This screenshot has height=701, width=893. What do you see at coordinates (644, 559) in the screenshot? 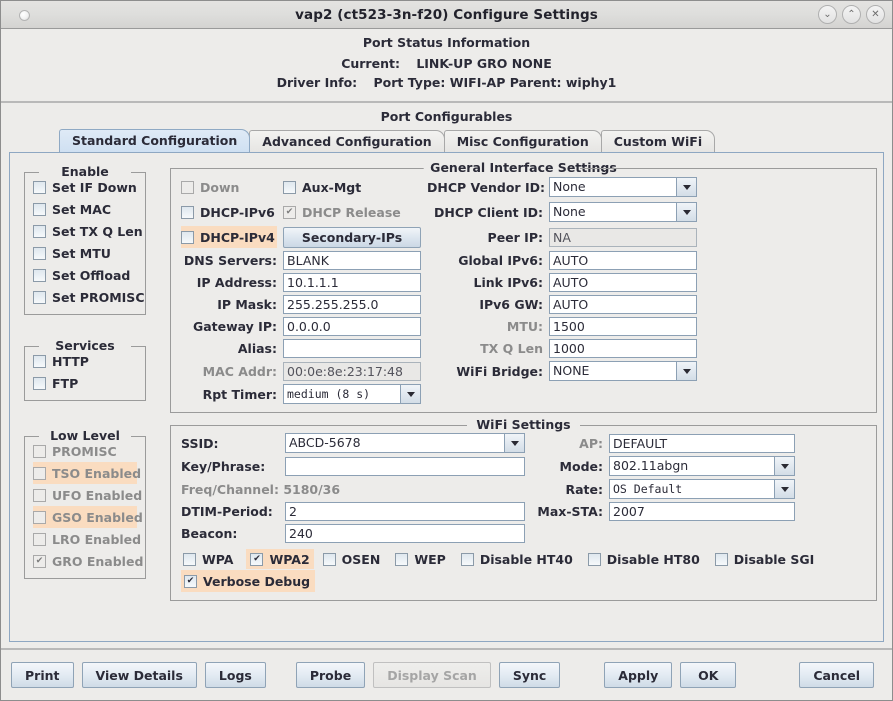
I see `checkbox-disable-ht80: Disable HT80` at bounding box center [644, 559].